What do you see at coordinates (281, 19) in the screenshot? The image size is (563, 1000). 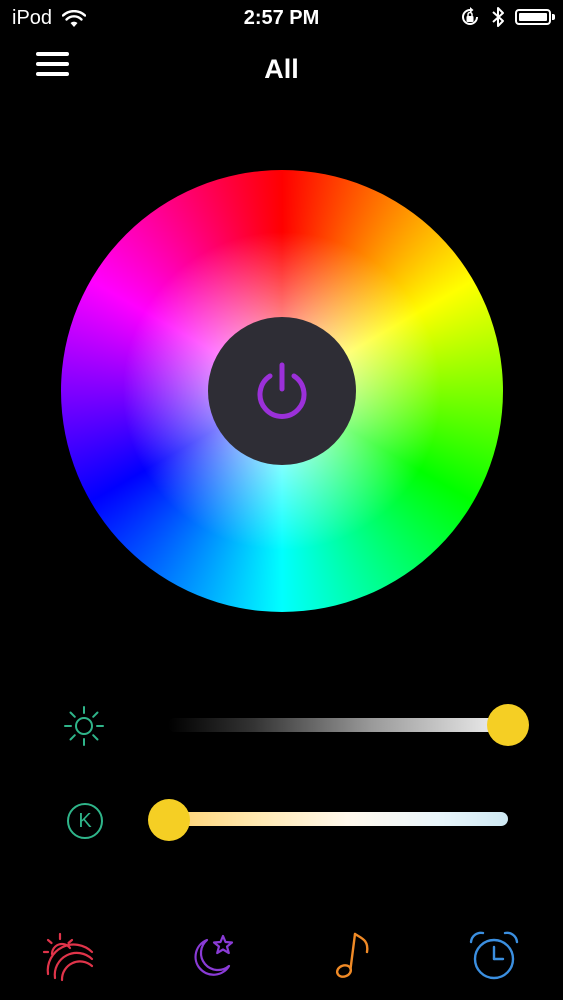 I see `status-bar: iPod 2:57 PM` at bounding box center [281, 19].